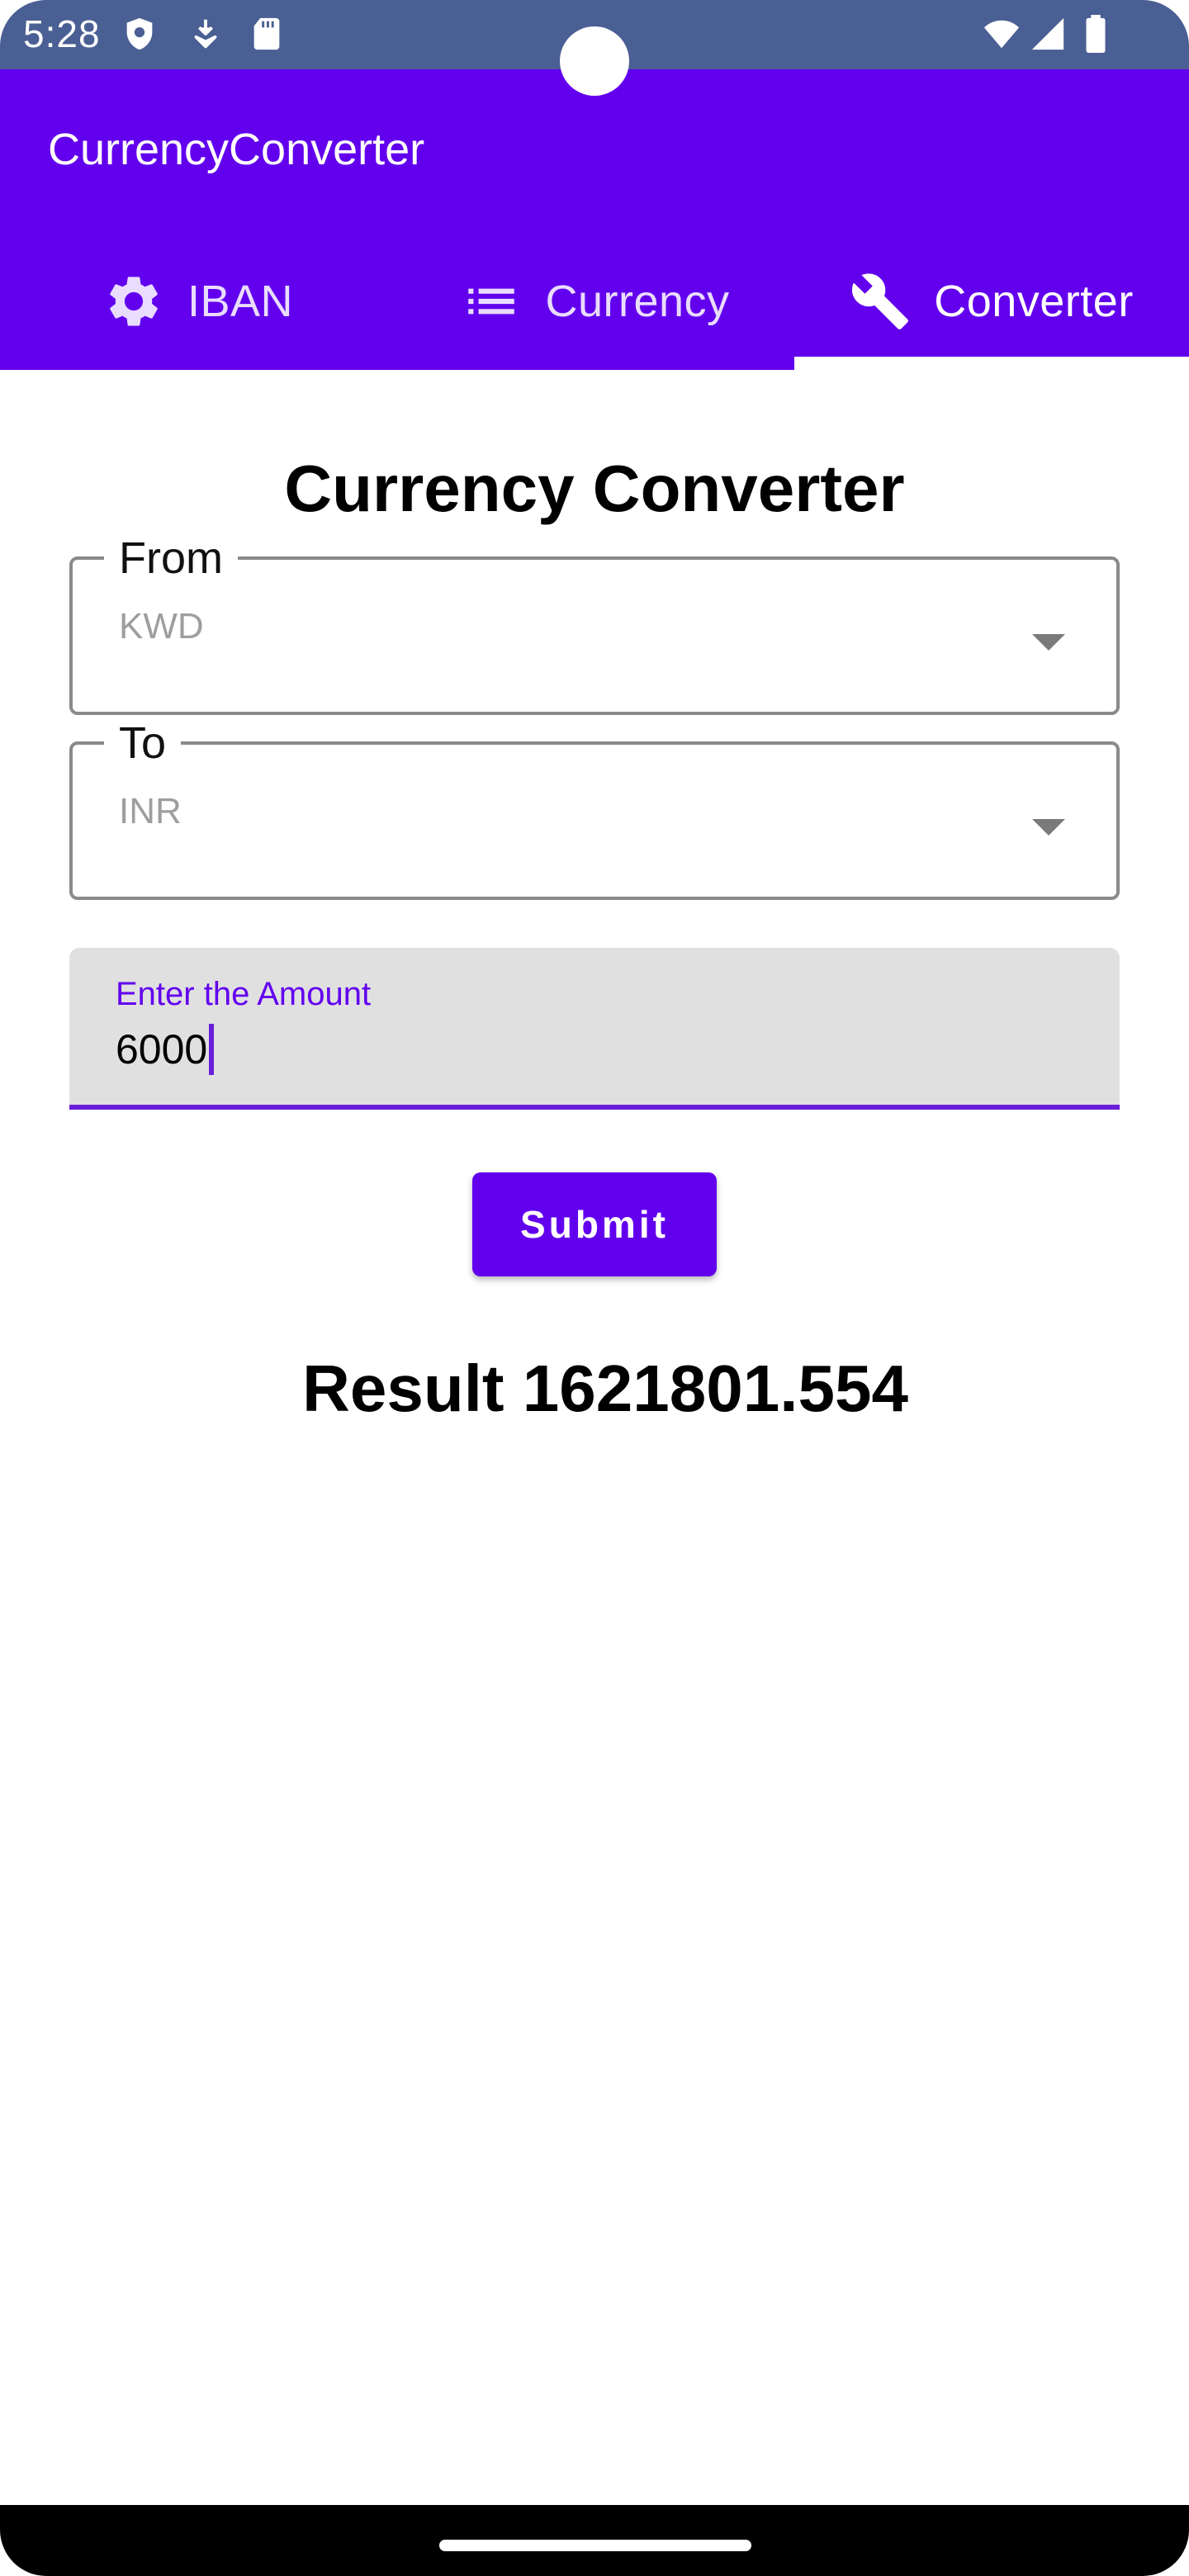 The image size is (1189, 2576). Describe the element at coordinates (161, 626) in the screenshot. I see `from-dropdown-value: KWD` at that location.